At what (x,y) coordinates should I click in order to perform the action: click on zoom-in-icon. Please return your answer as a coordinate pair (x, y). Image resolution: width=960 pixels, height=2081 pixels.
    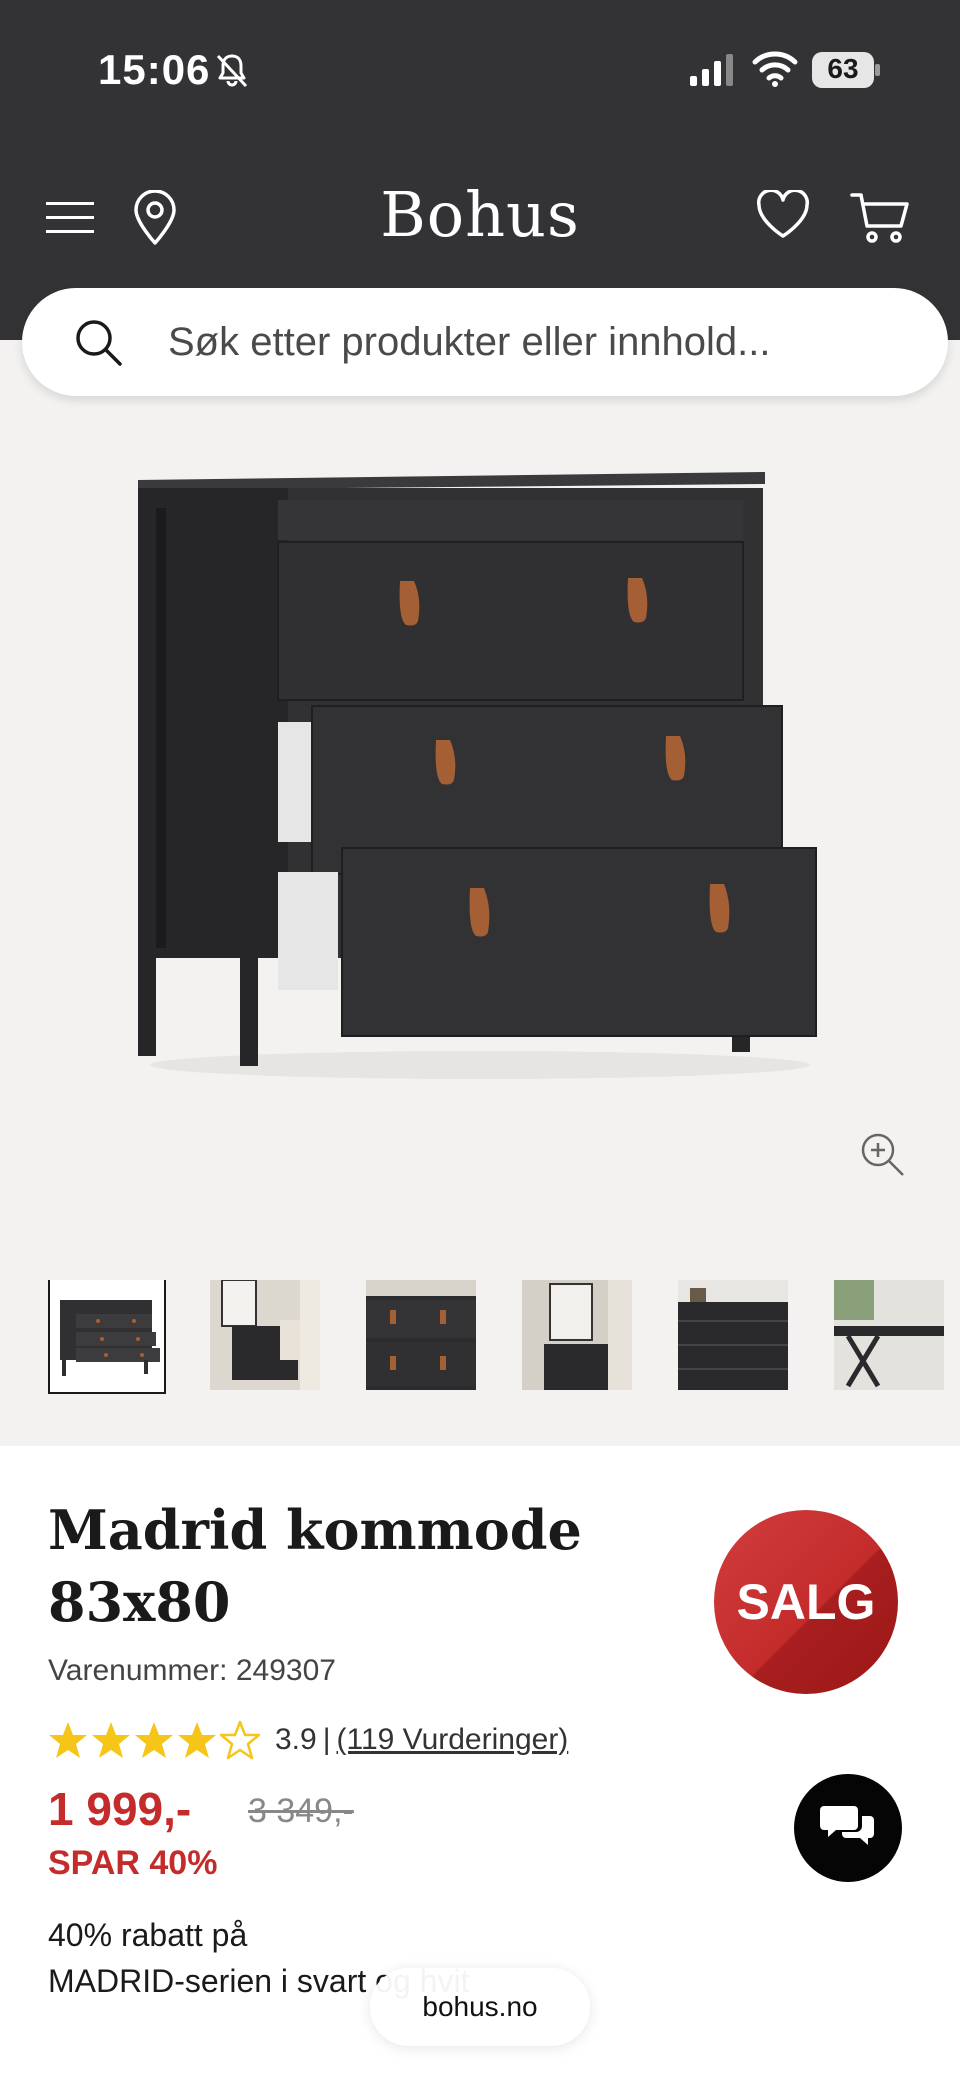
    Looking at the image, I should click on (882, 1154).